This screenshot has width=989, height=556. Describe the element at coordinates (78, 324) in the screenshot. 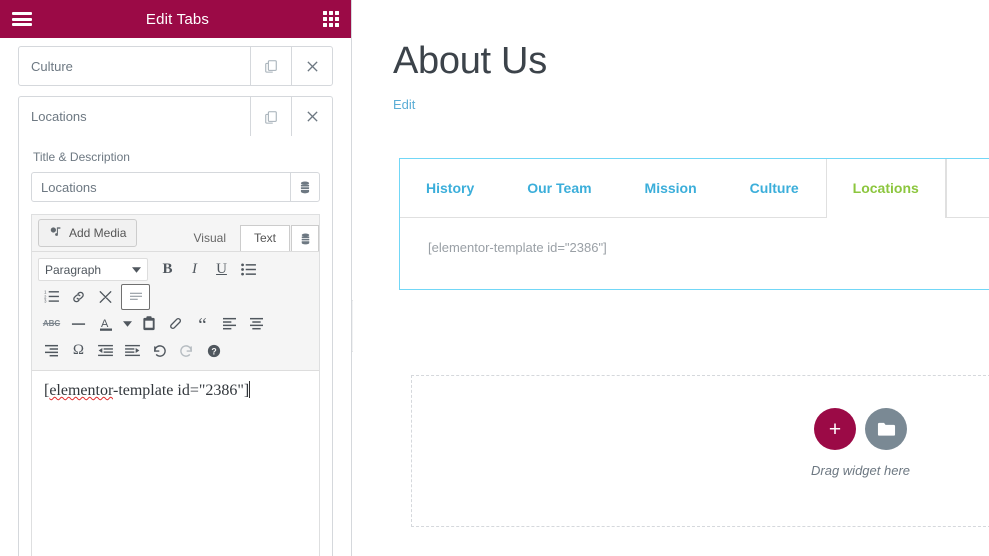

I see `horizontal-rule-icon` at that location.